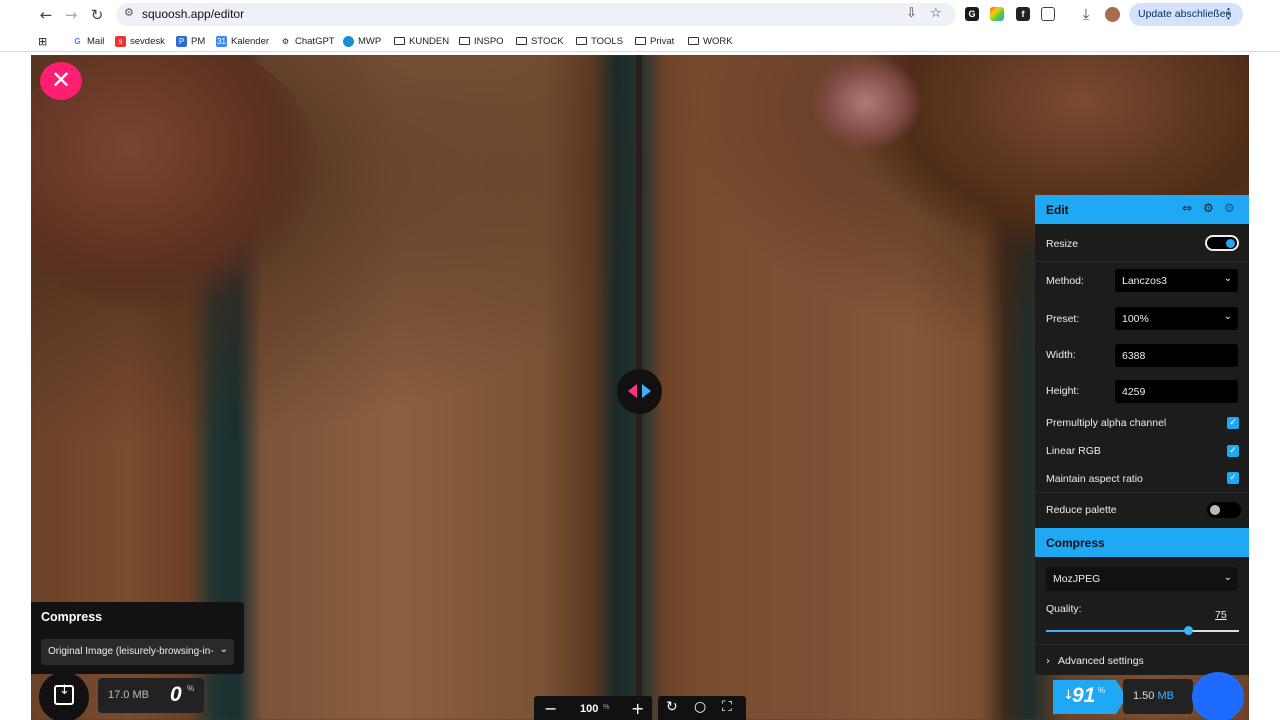  Describe the element at coordinates (120, 41) in the screenshot. I see `sevdesk-icon: s` at that location.